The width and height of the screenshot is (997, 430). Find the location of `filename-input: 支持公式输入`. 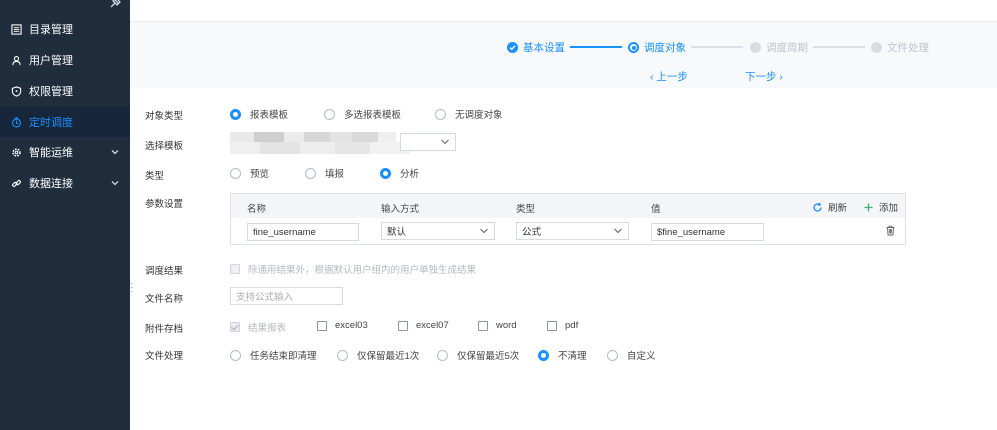

filename-input: 支持公式输入 is located at coordinates (286, 296).